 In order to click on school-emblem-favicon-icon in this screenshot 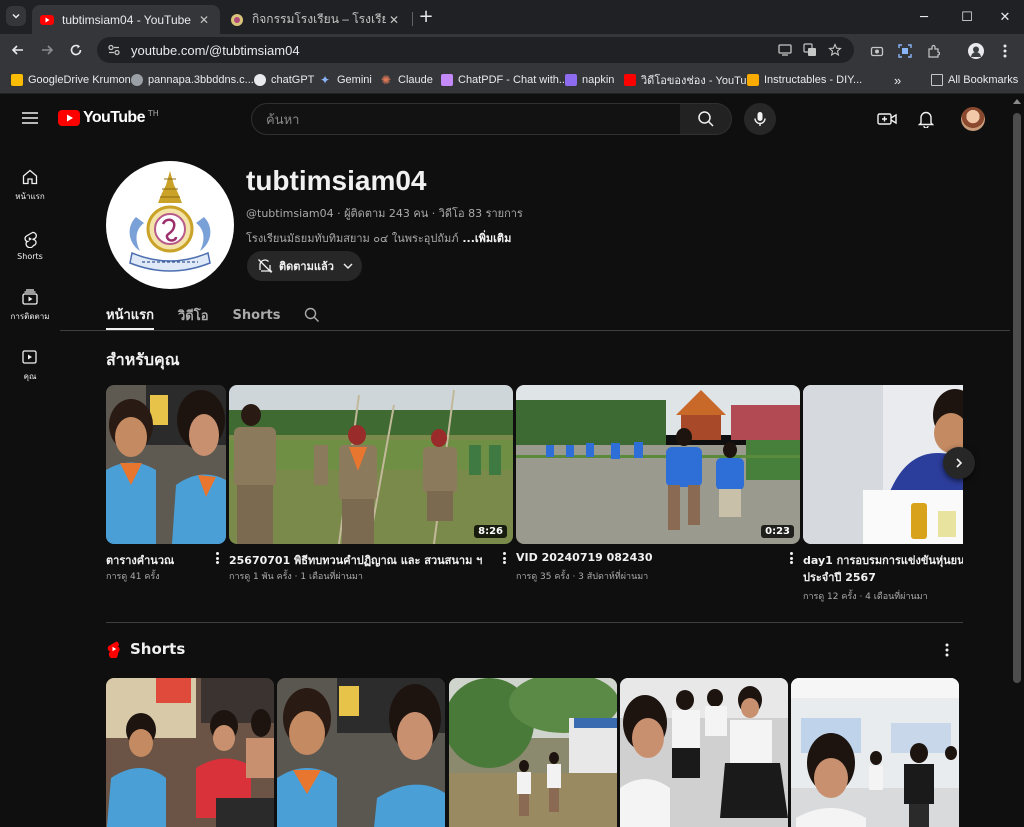, I will do `click(237, 19)`.